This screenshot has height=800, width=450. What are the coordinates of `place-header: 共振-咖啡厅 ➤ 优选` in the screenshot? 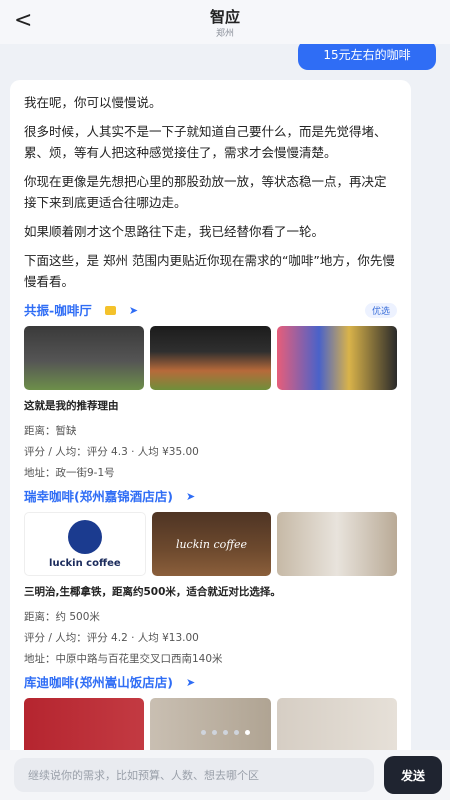 It's located at (210, 311).